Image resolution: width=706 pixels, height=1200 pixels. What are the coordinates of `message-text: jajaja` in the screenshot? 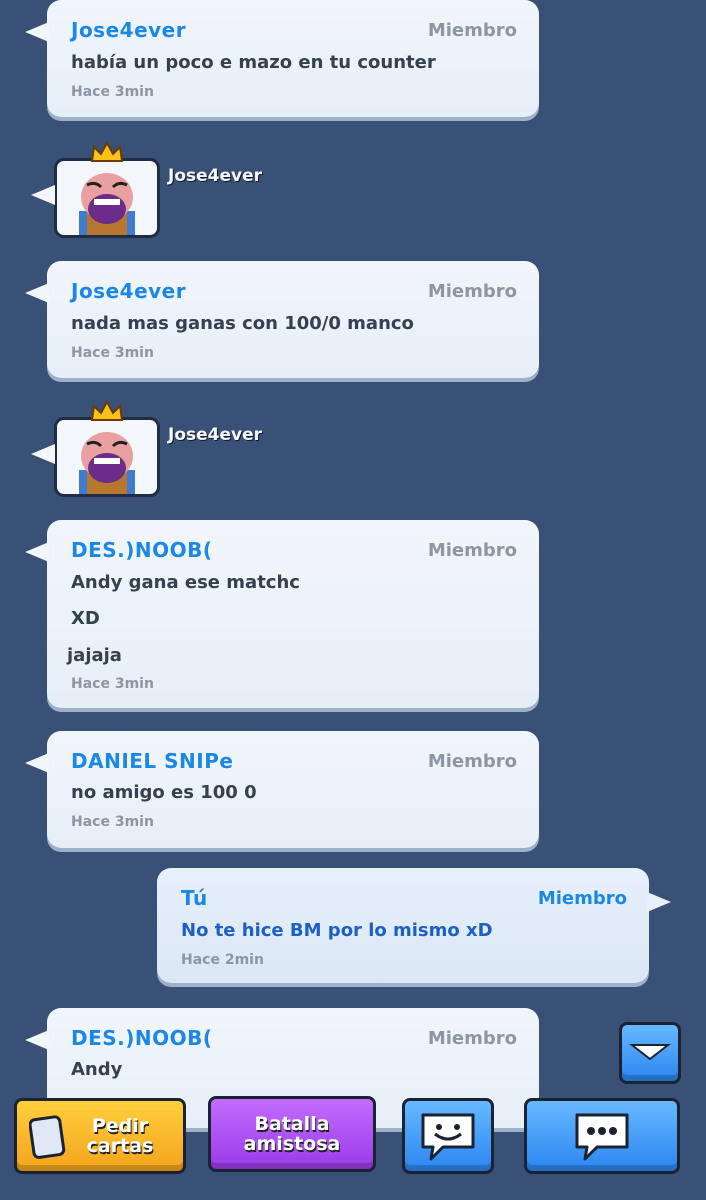 It's located at (94, 655).